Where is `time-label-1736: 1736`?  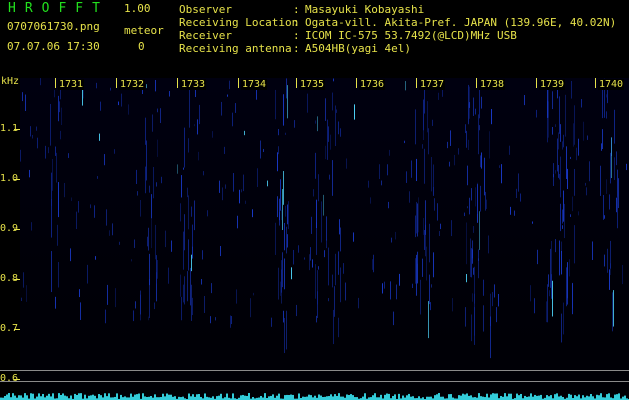
time-label-1736: 1736 is located at coordinates (372, 84).